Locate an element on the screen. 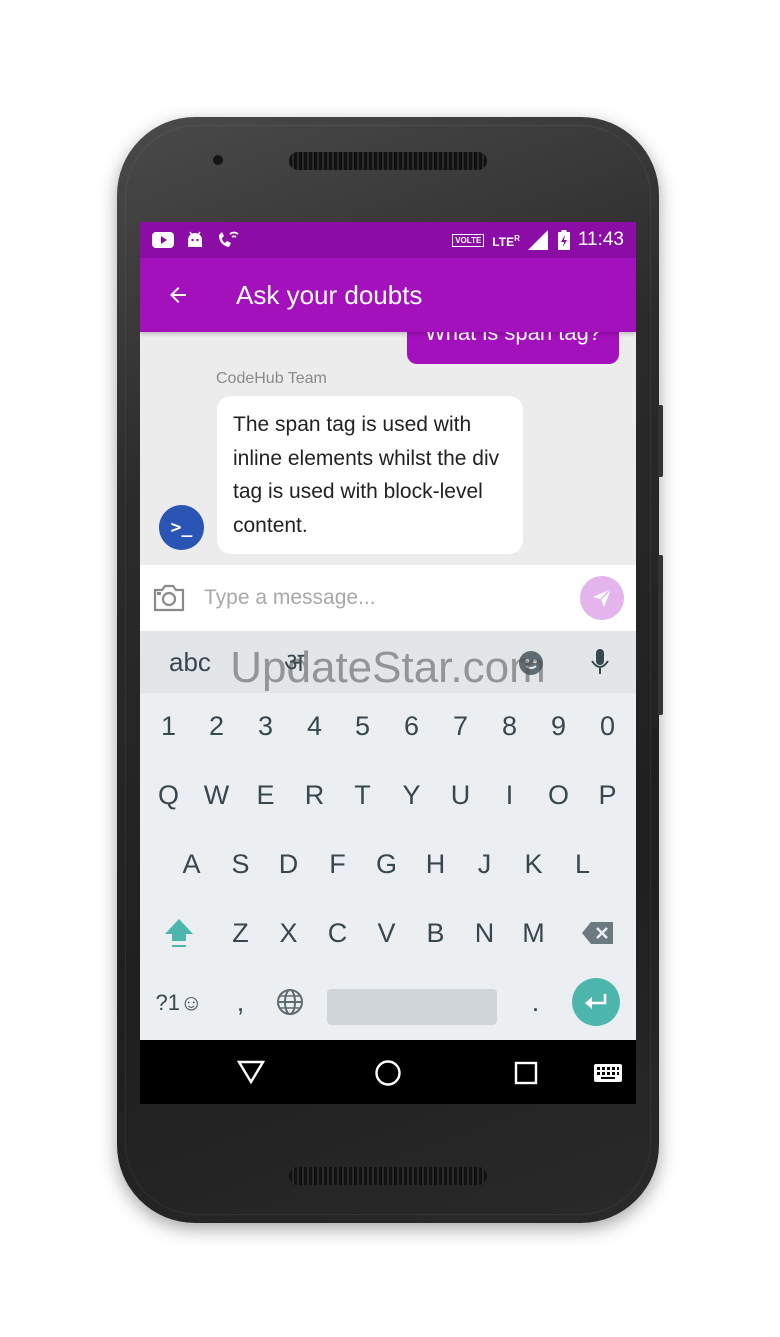  number-key-5: 5 is located at coordinates (362, 726).